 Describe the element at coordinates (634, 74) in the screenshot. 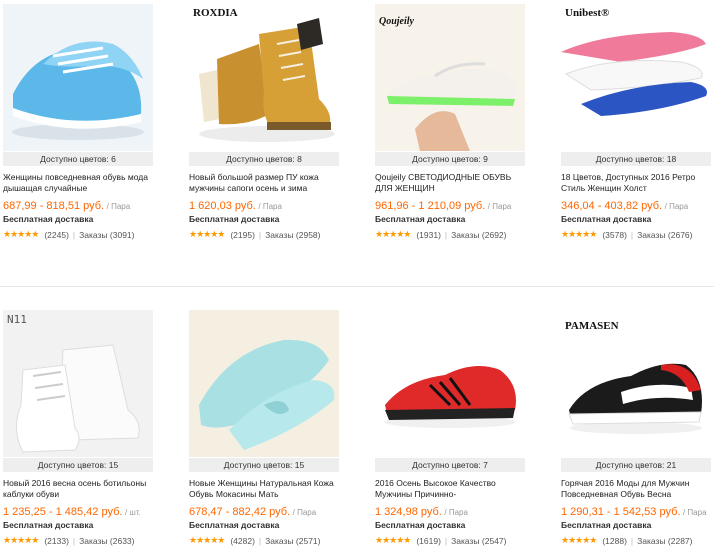

I see `flats-image` at that location.